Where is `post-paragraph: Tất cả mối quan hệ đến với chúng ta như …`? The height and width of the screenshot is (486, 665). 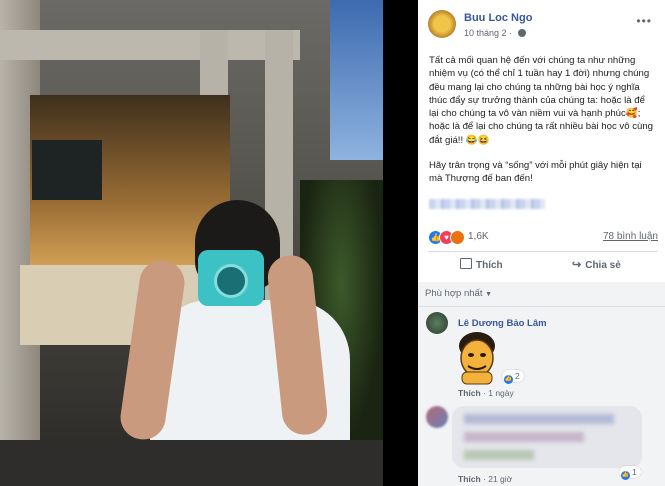 post-paragraph: Tất cả mối quan hệ đến với chúng ta như … is located at coordinates (541, 100).